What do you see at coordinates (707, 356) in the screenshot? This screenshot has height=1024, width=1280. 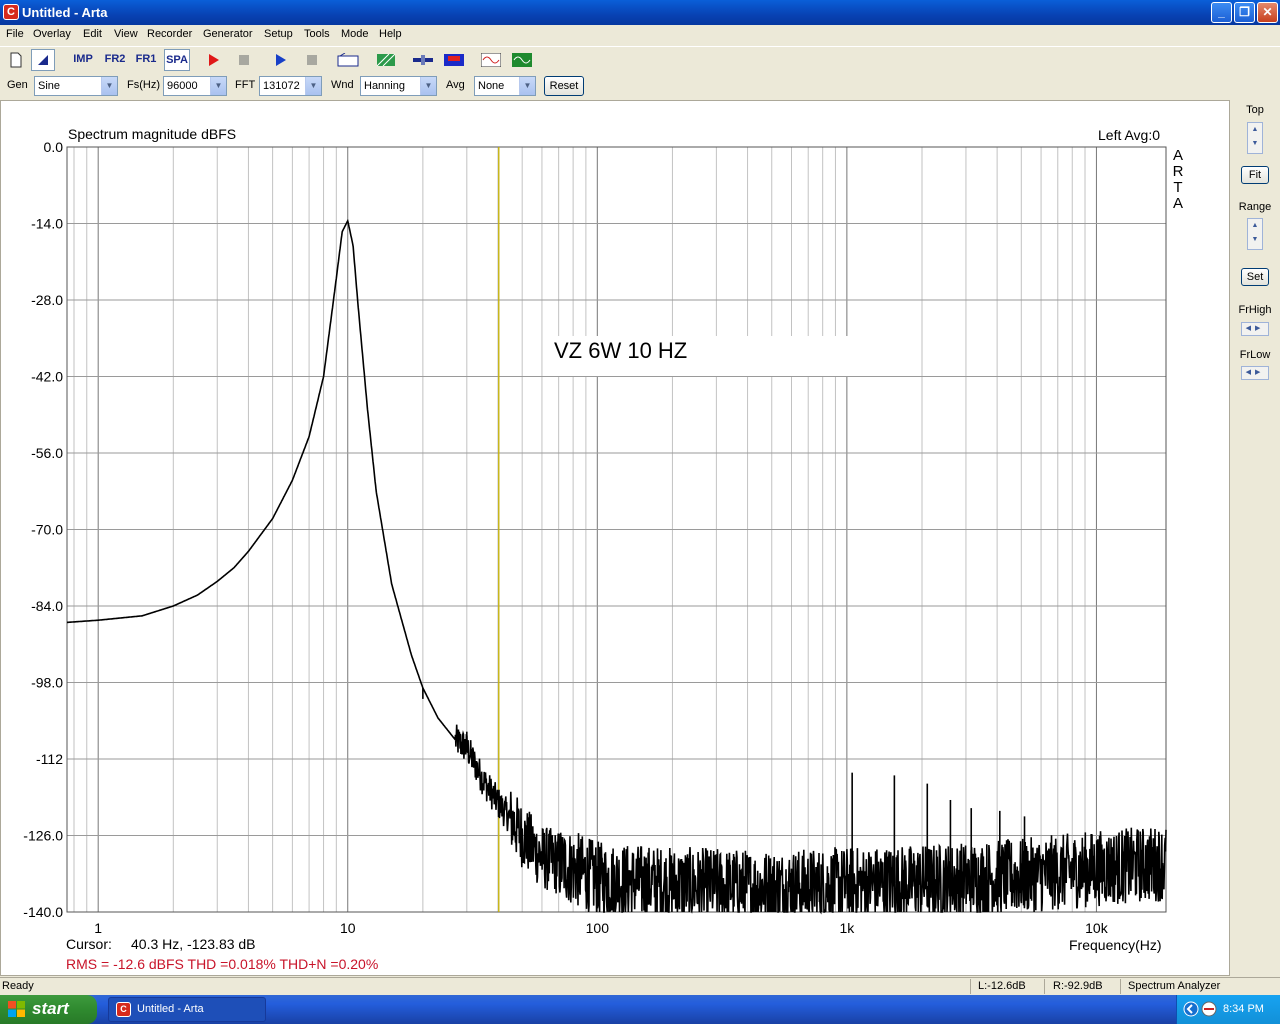 I see `plot-annotation: VZ 6W 10 HZ` at bounding box center [707, 356].